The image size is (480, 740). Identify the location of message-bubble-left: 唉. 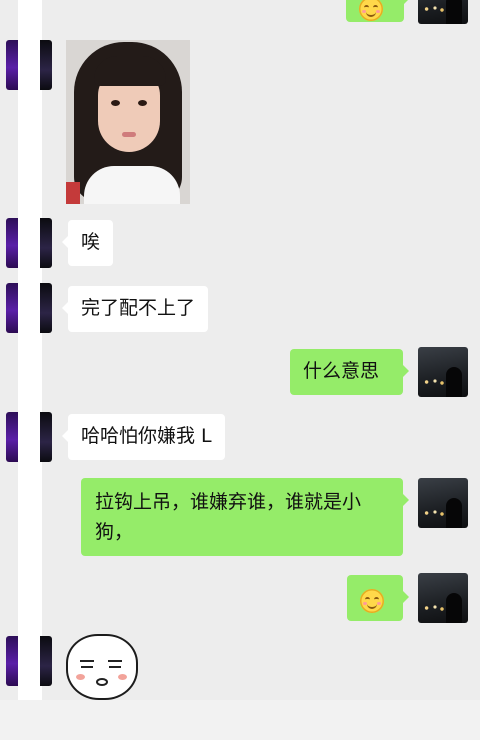
(87, 243).